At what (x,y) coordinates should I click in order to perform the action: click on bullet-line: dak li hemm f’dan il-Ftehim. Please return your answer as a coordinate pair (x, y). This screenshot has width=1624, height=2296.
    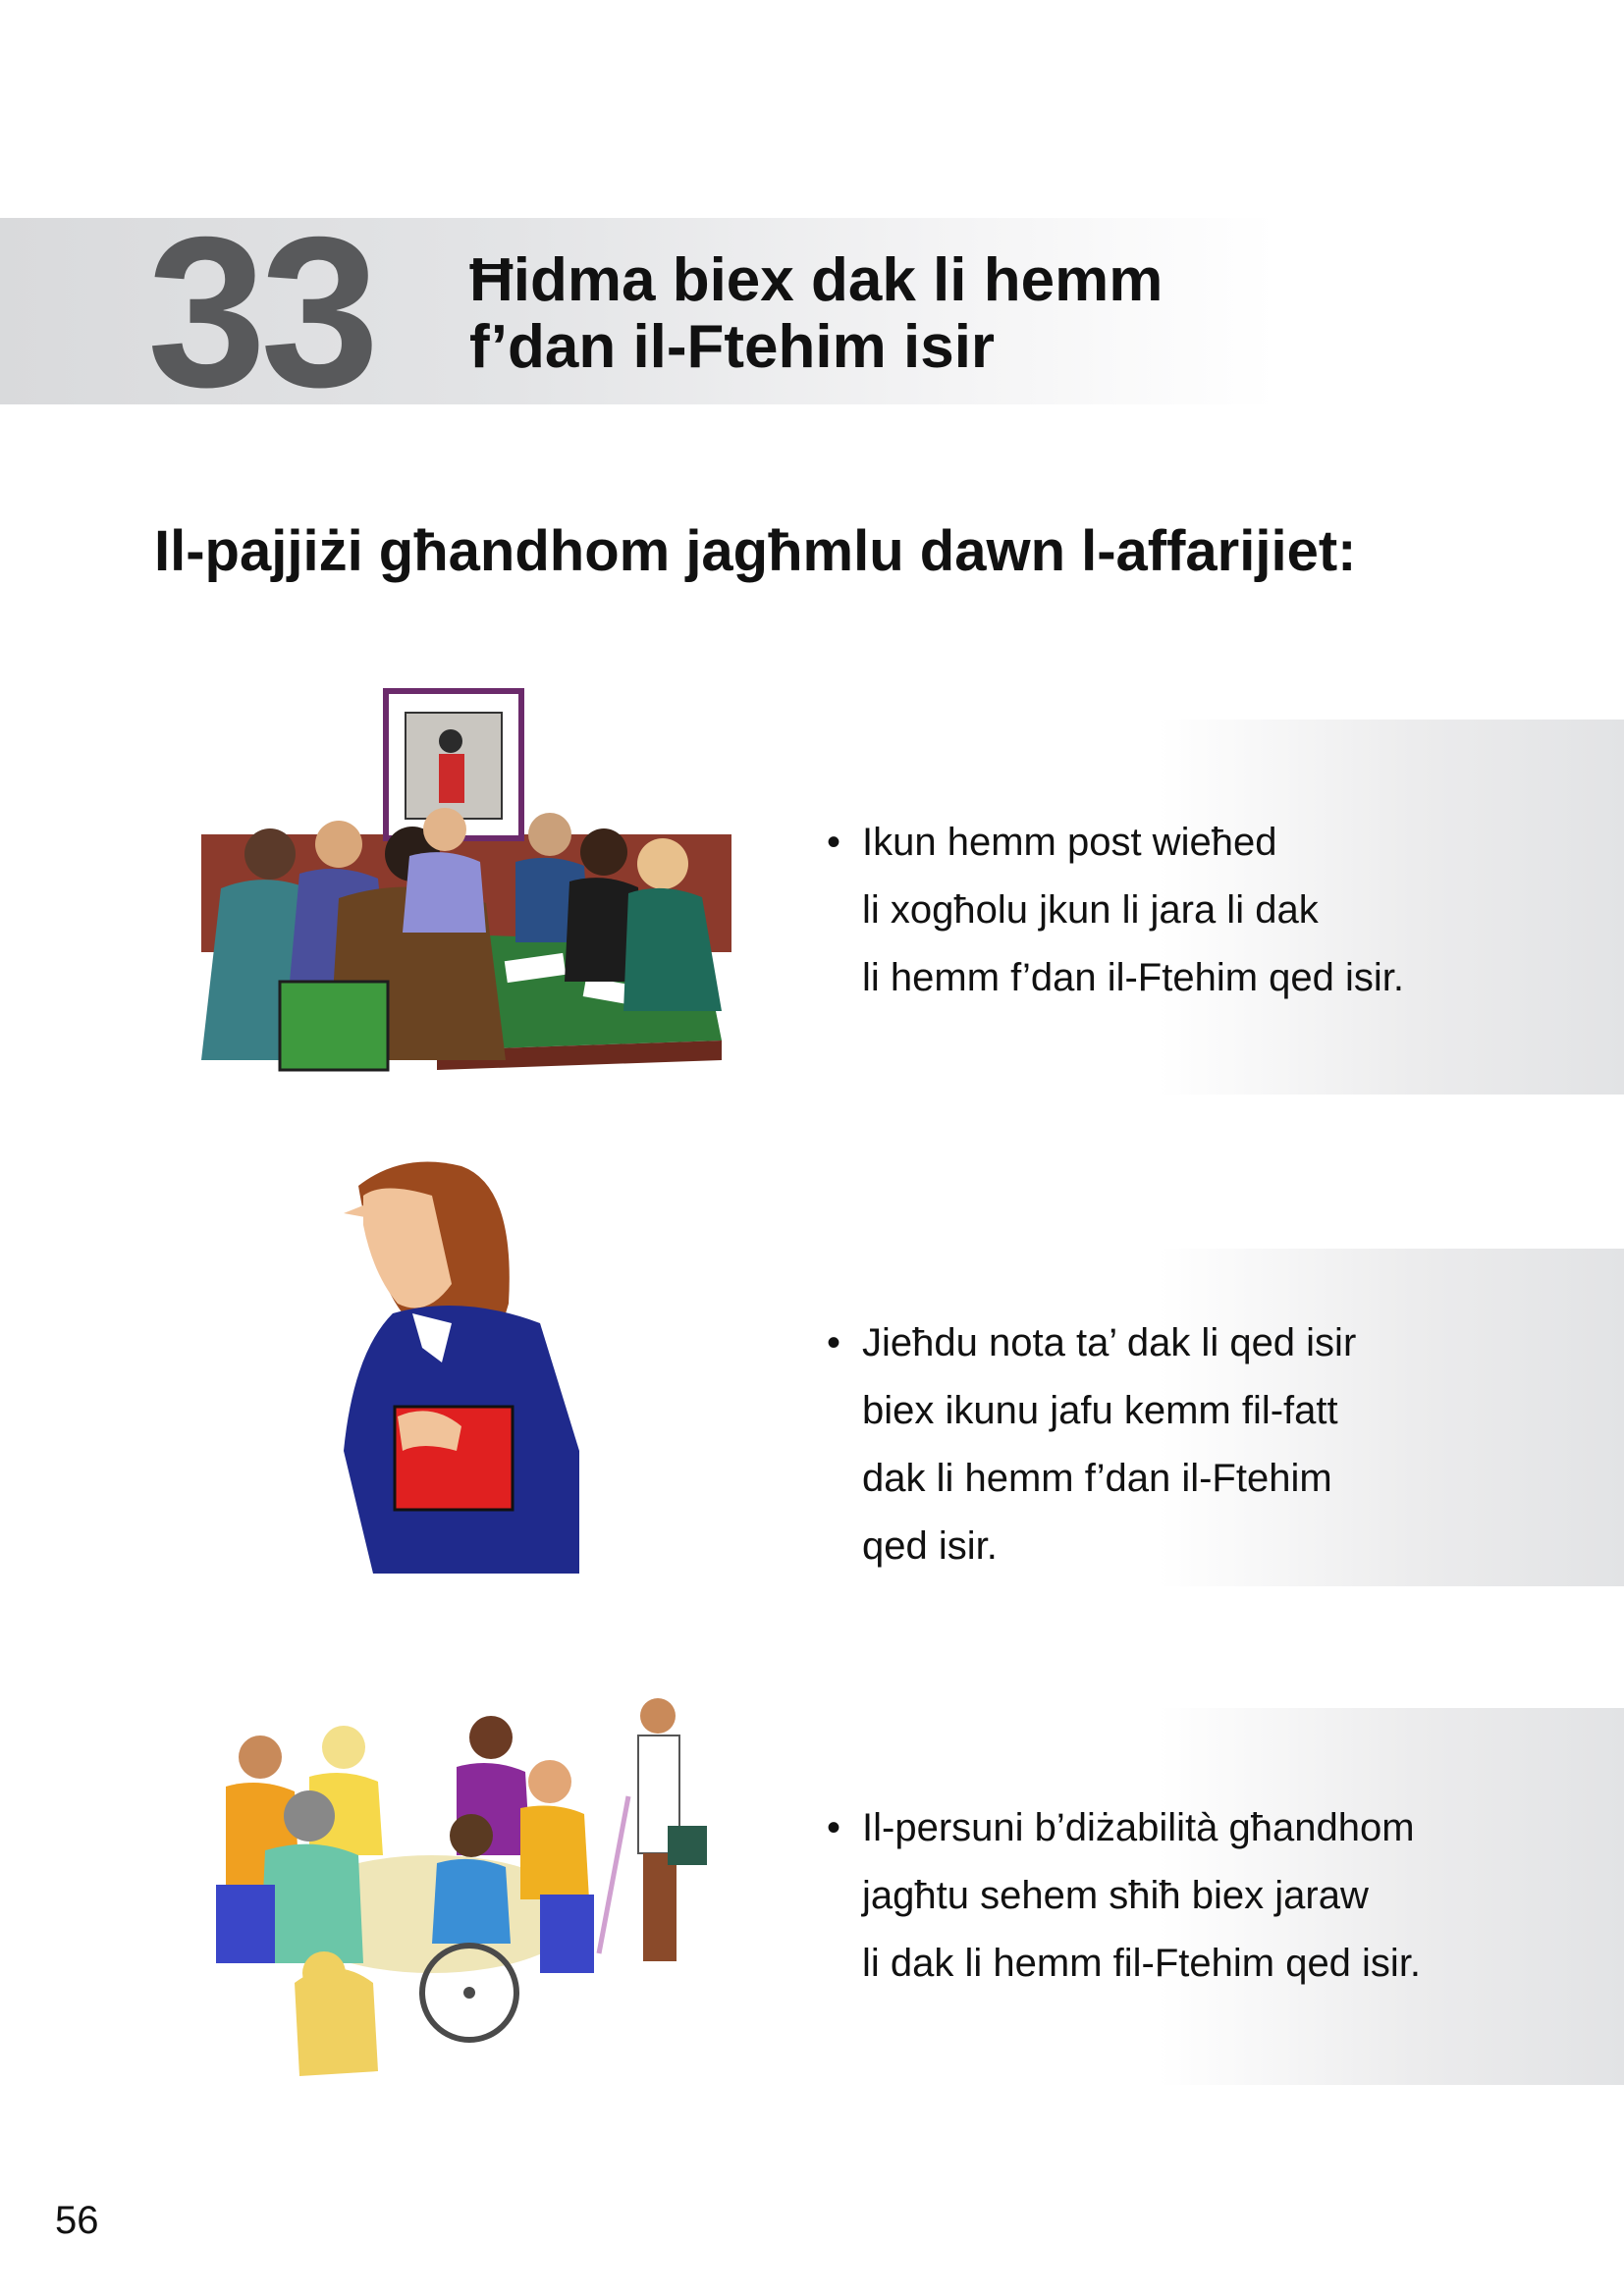
    Looking at the image, I should click on (1097, 1478).